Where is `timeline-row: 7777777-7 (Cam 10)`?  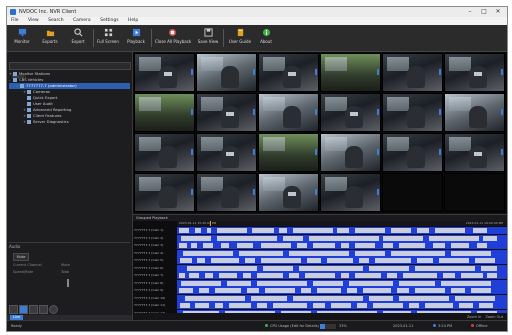
timeline-row: 7777777-7 (Cam 10) is located at coordinates (320, 298).